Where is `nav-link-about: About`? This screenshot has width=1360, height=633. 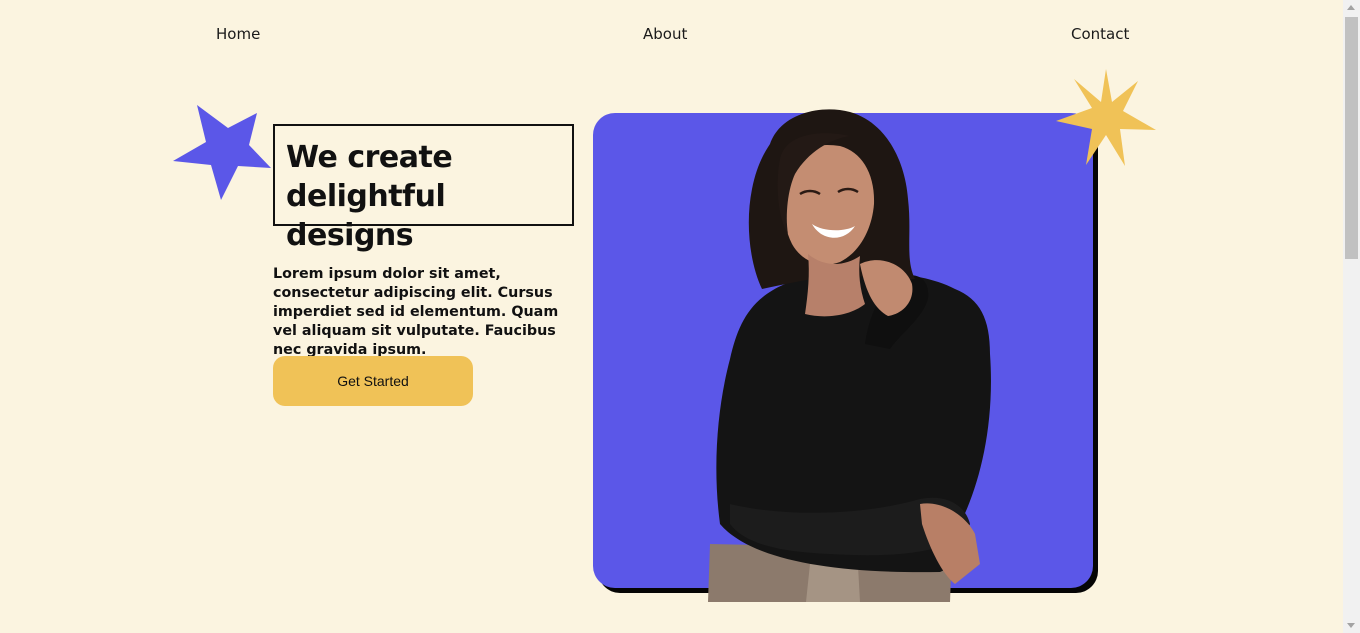
nav-link-about: About is located at coordinates (665, 34).